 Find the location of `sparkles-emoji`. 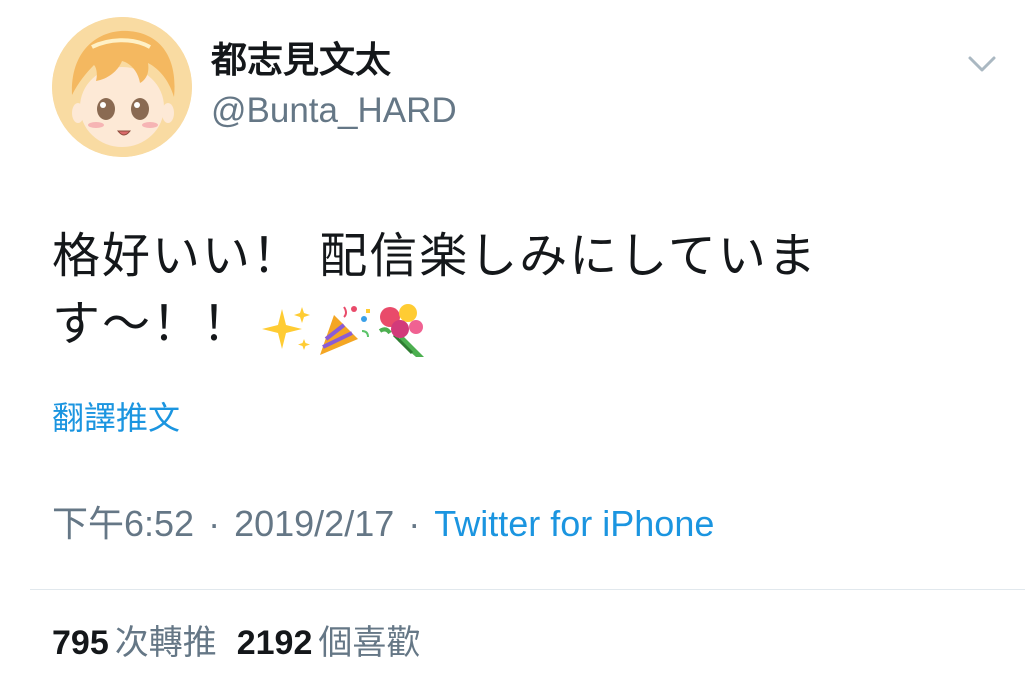

sparkles-emoji is located at coordinates (286, 328).